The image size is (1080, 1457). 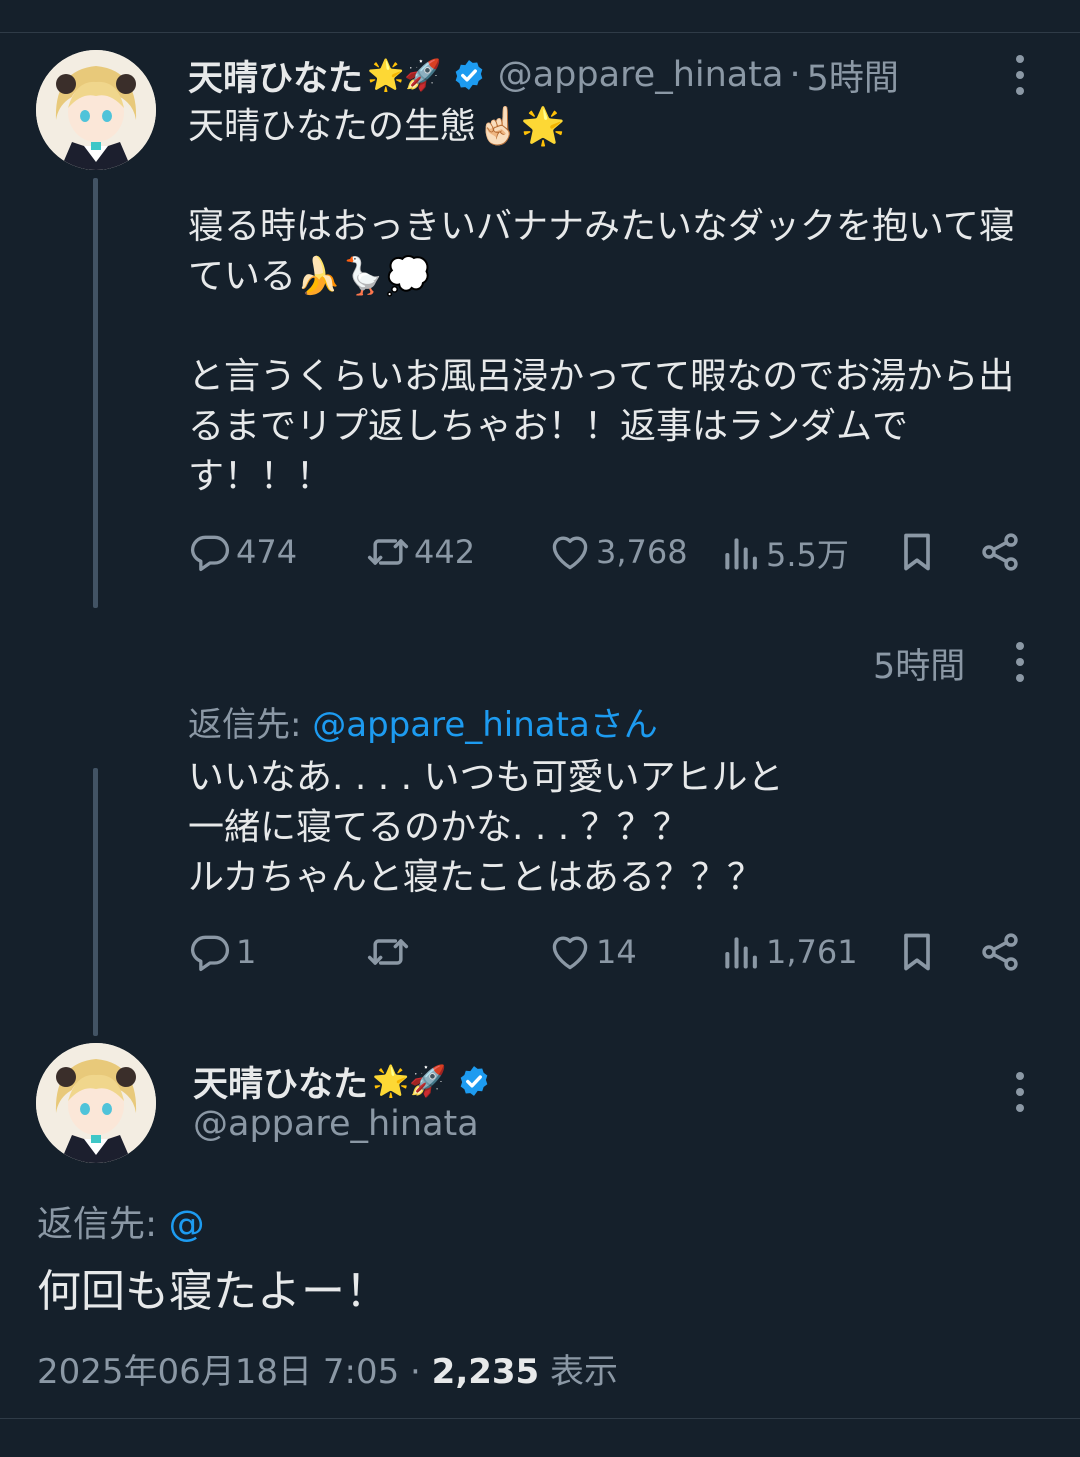 I want to click on tweet1-header: 天晴ひなた 🌟🚀 @appare_hinata · 5時間, so click(x=543, y=75).